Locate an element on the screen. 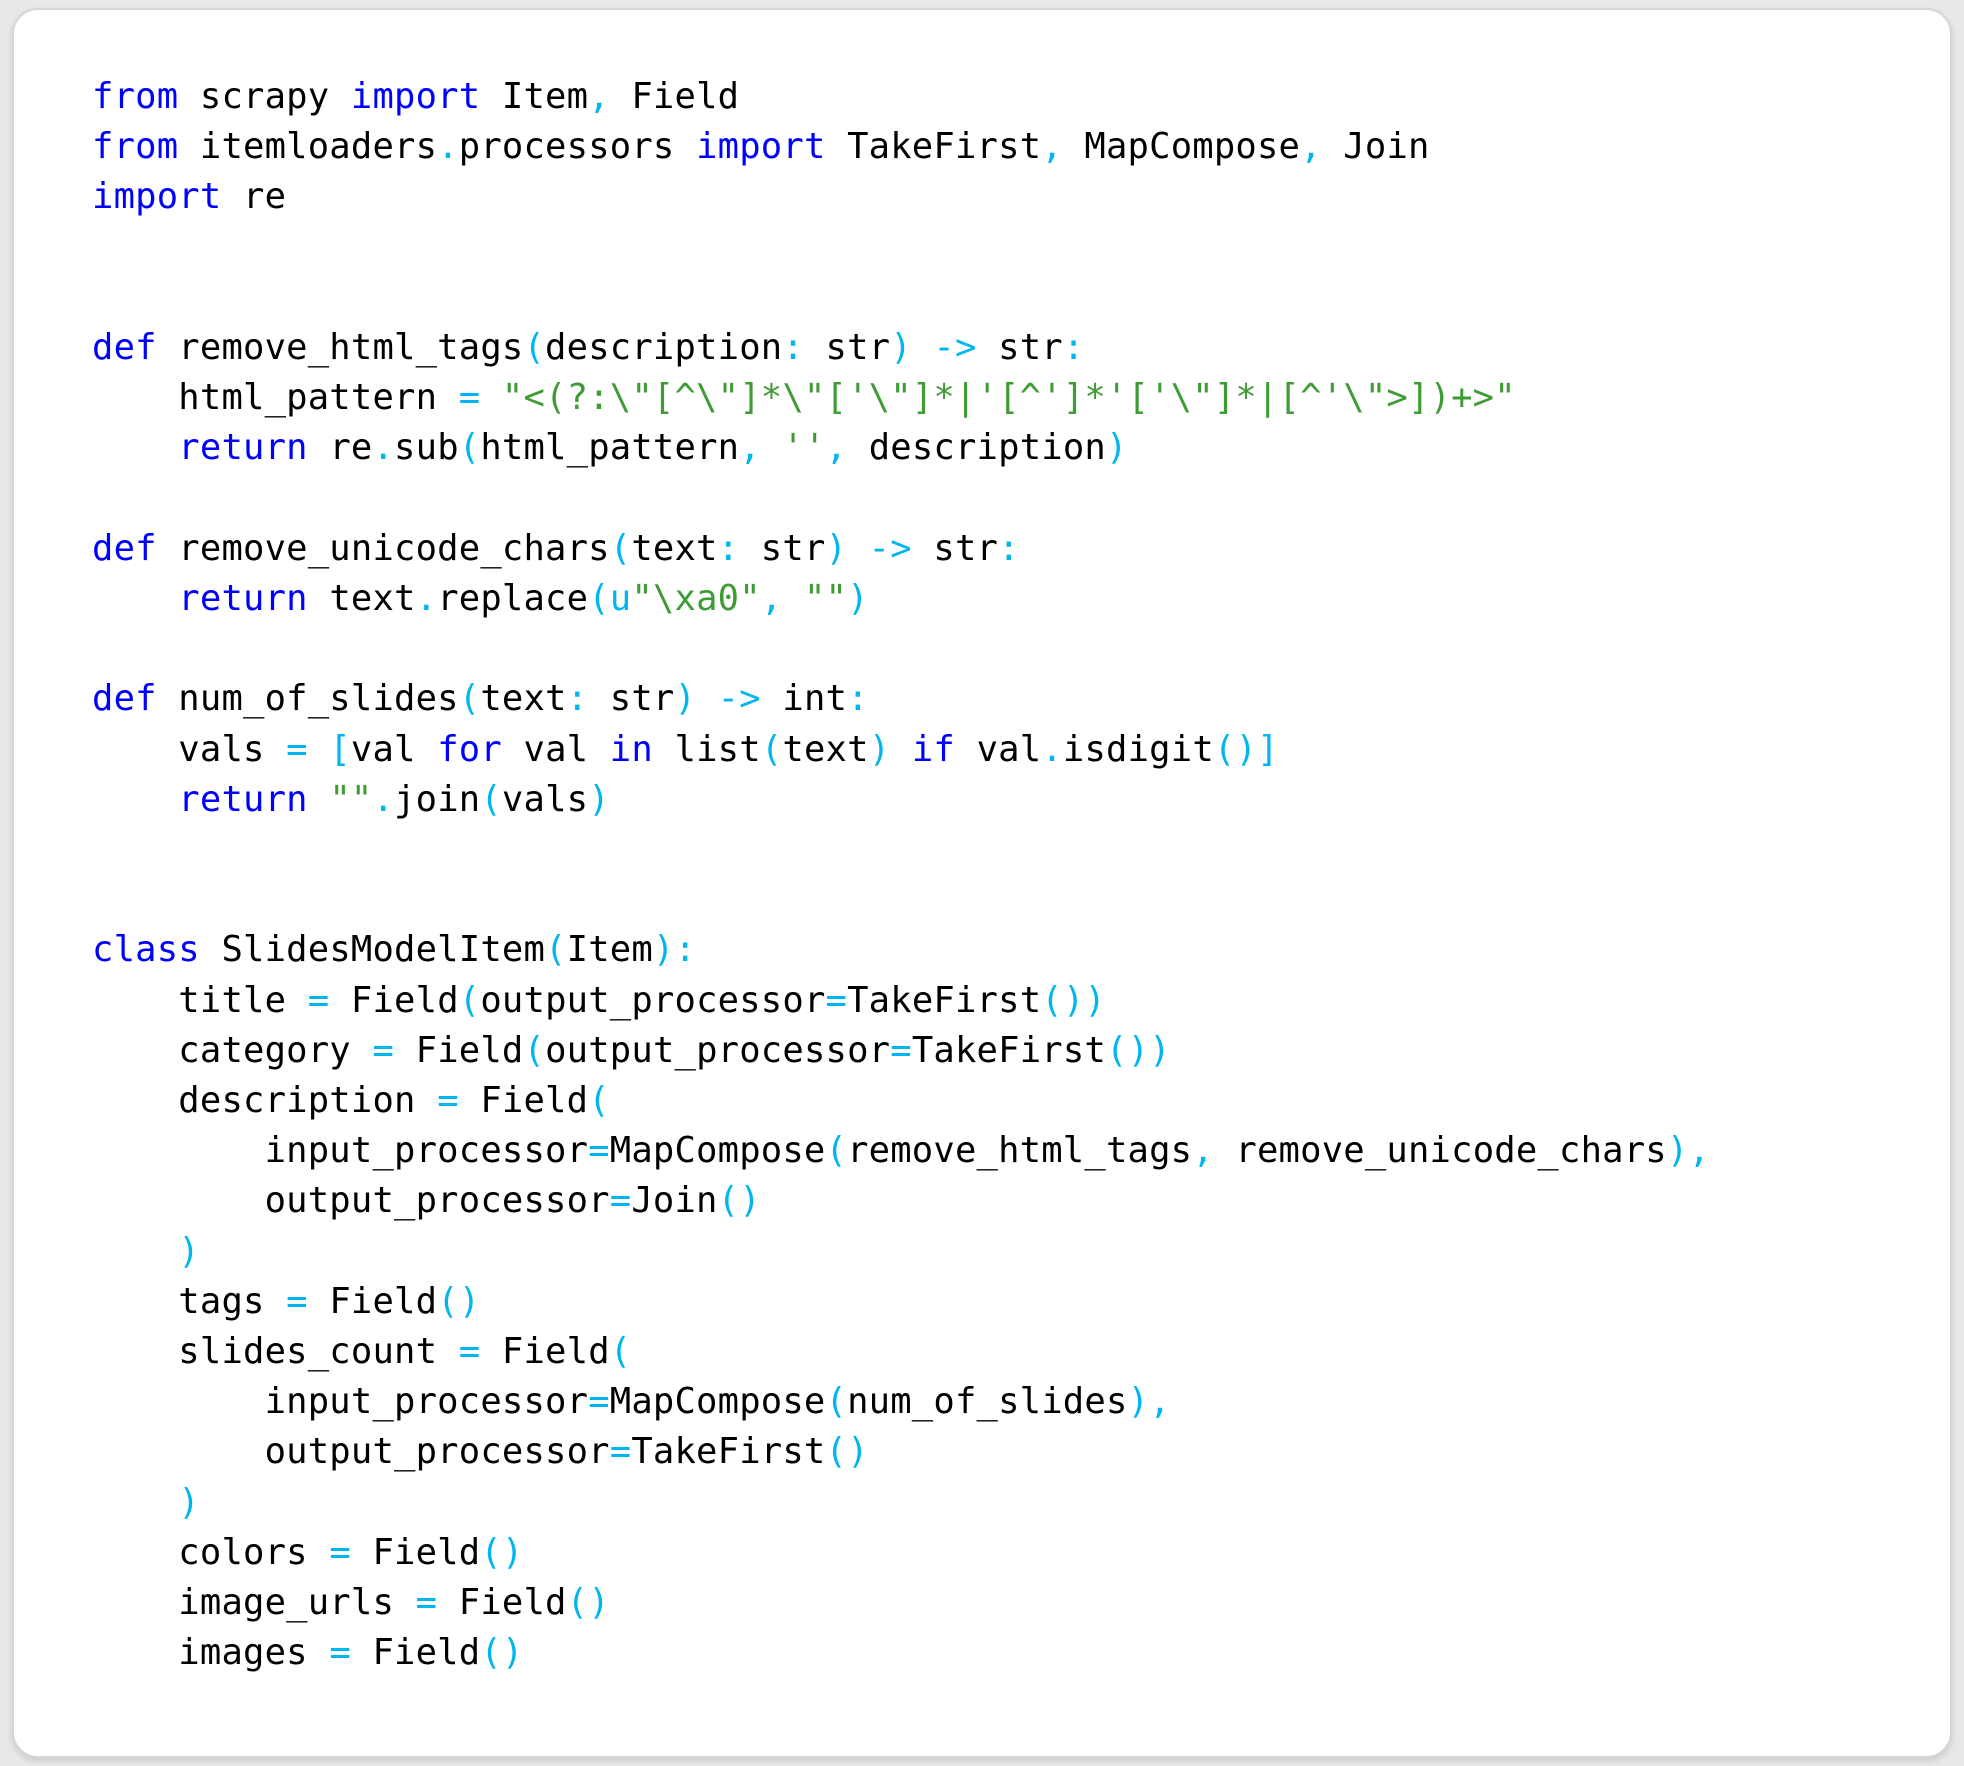 This screenshot has width=1964, height=1766. code-line: description = Field( is located at coordinates (394, 1101).